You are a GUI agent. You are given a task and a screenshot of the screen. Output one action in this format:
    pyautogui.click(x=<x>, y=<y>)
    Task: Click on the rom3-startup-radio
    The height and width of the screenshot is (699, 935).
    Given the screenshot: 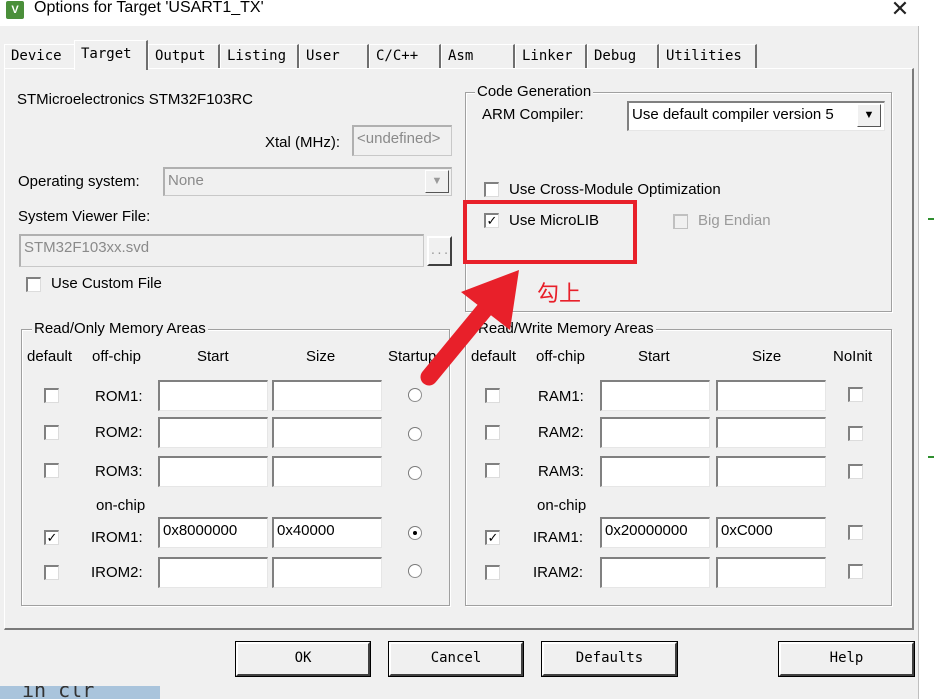 What is the action you would take?
    pyautogui.click(x=415, y=473)
    